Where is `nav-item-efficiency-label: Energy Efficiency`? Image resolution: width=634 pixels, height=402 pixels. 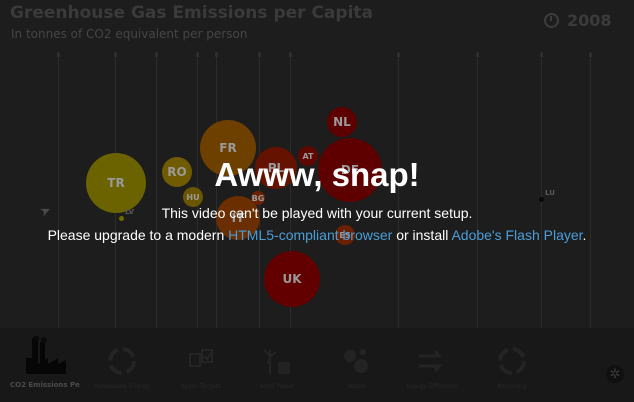
nav-item-efficiency-label: Energy Efficiency is located at coordinates (432, 386).